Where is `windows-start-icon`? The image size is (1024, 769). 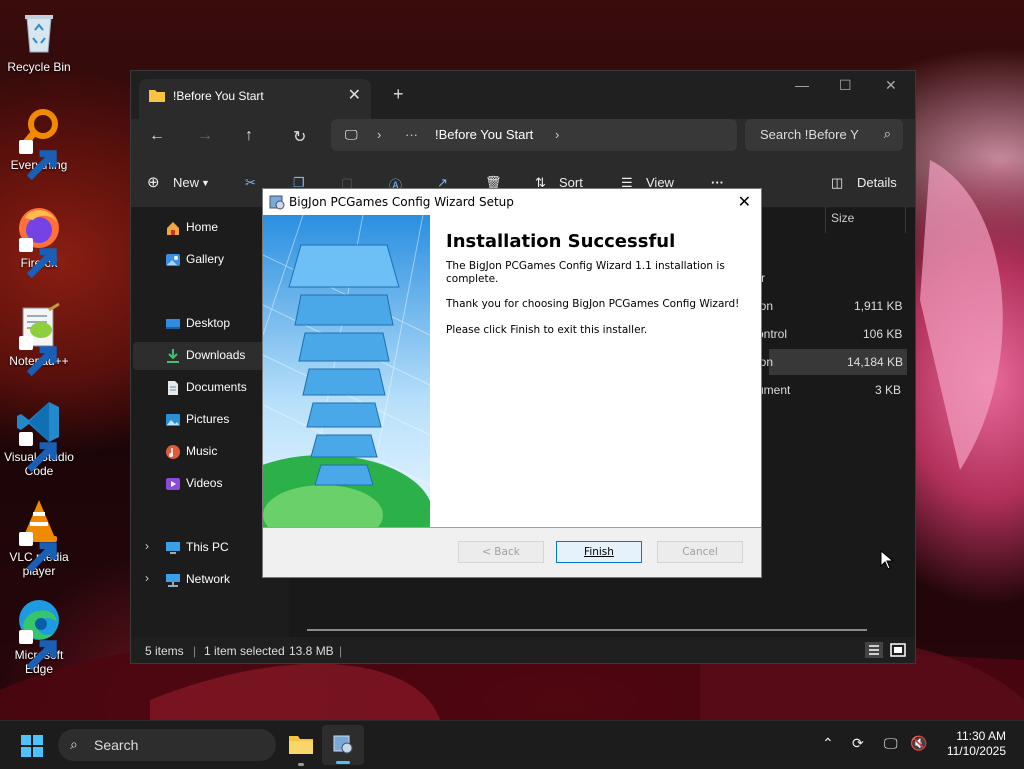 windows-start-icon is located at coordinates (32, 746).